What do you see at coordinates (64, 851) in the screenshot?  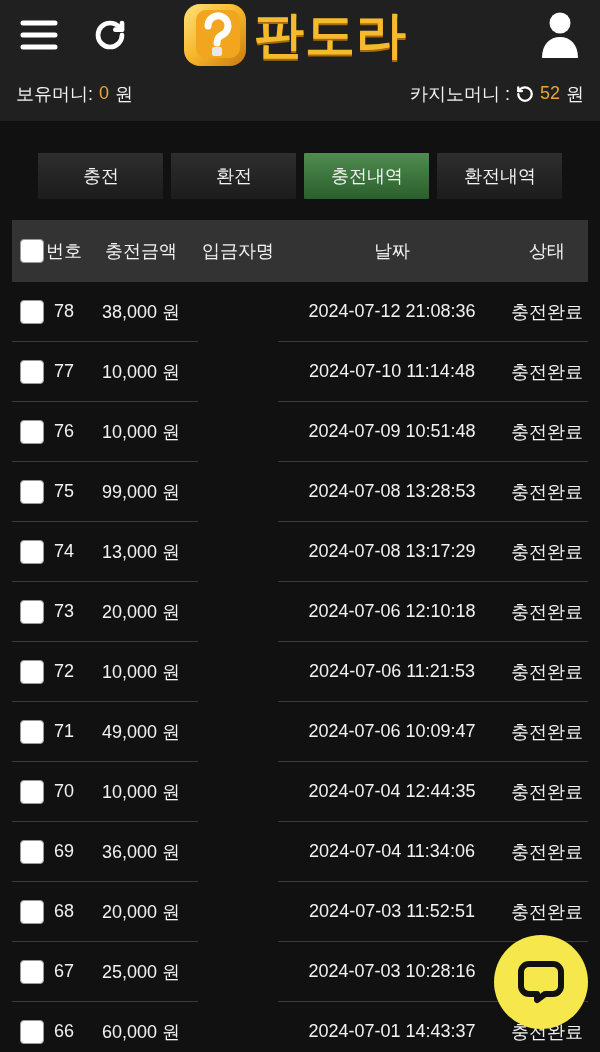 I see `row-number: 69` at bounding box center [64, 851].